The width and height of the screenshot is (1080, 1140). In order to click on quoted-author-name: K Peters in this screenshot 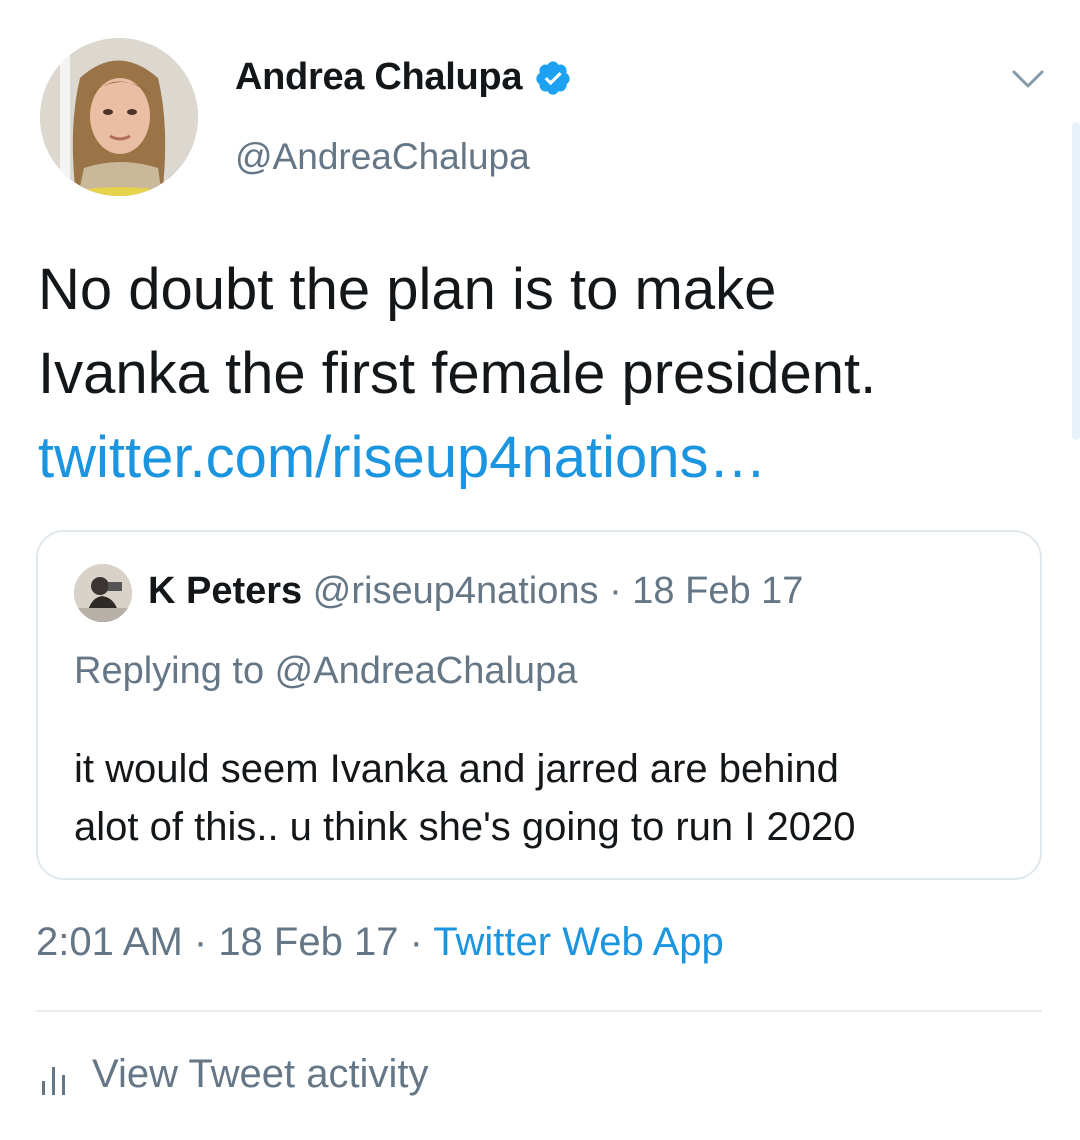, I will do `click(225, 591)`.